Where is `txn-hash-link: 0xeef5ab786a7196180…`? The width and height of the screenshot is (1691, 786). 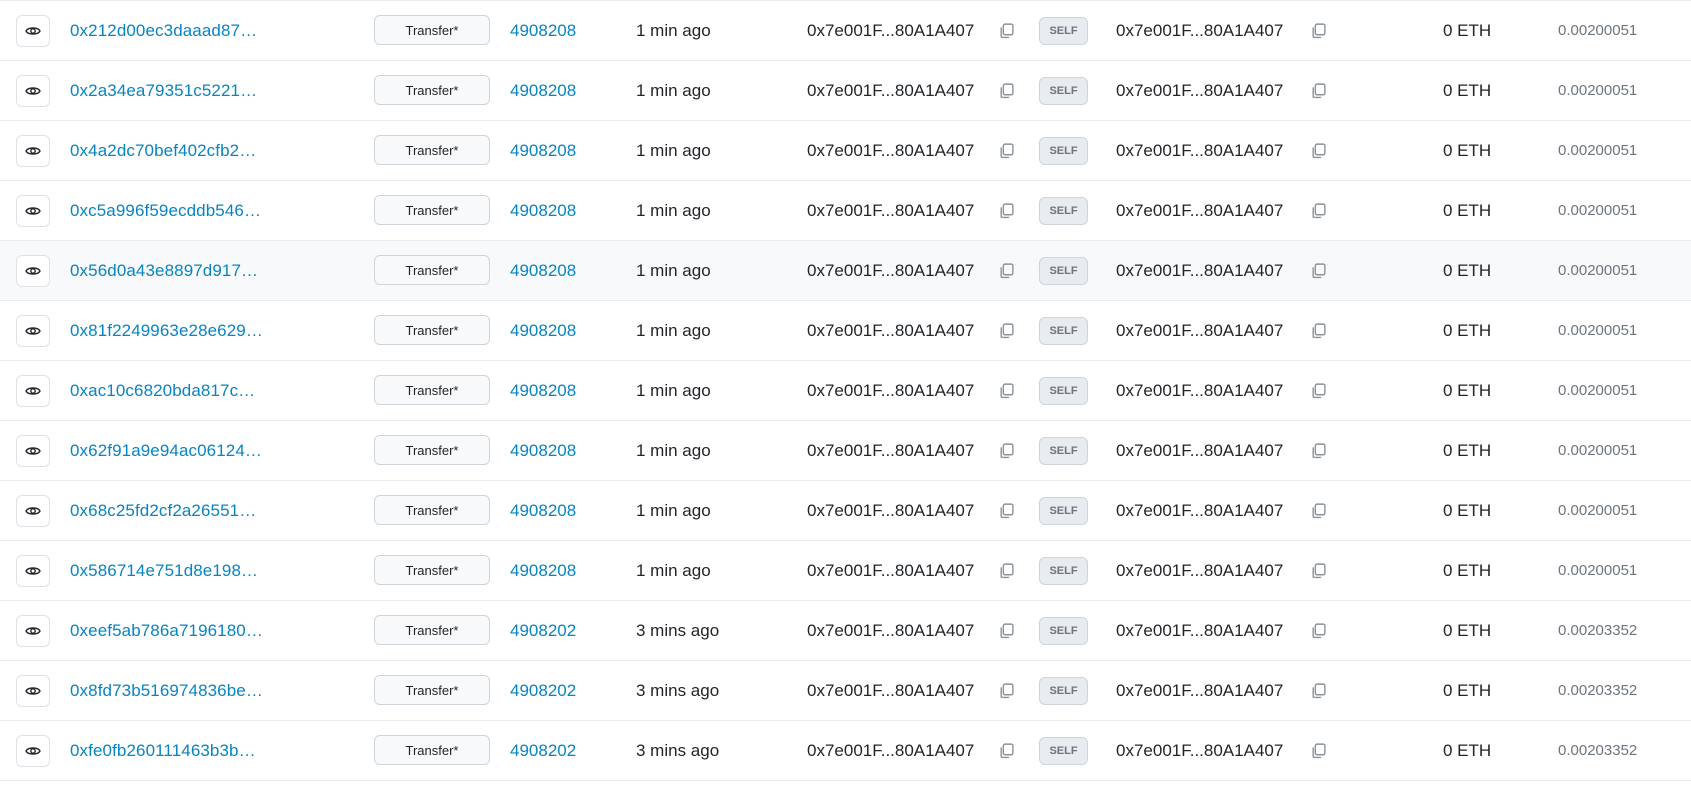
txn-hash-link: 0xeef5ab786a7196180… is located at coordinates (166, 630).